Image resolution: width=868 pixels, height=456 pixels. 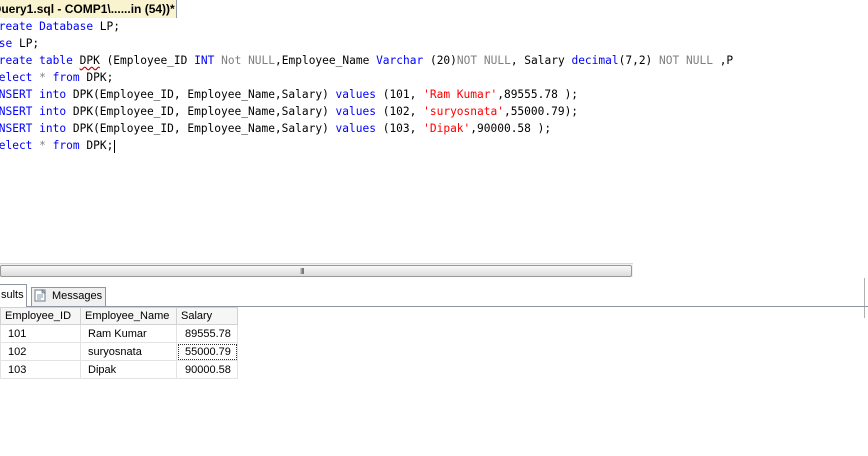 I want to click on scrollbar-grip-icon: III, so click(x=302, y=271).